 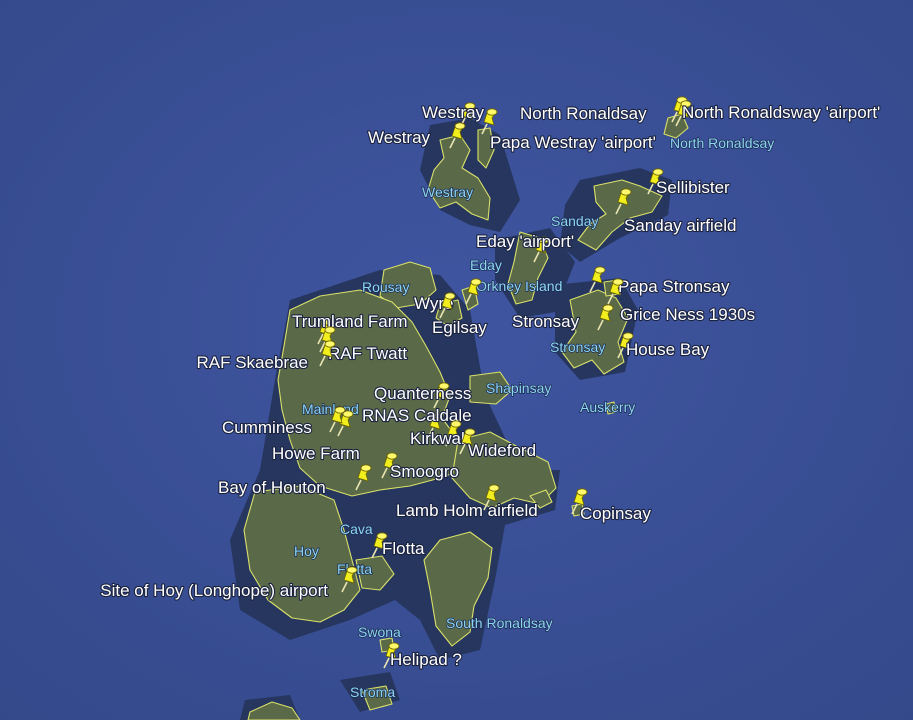 What do you see at coordinates (368, 353) in the screenshot?
I see `placemark-label: RAF Twatt` at bounding box center [368, 353].